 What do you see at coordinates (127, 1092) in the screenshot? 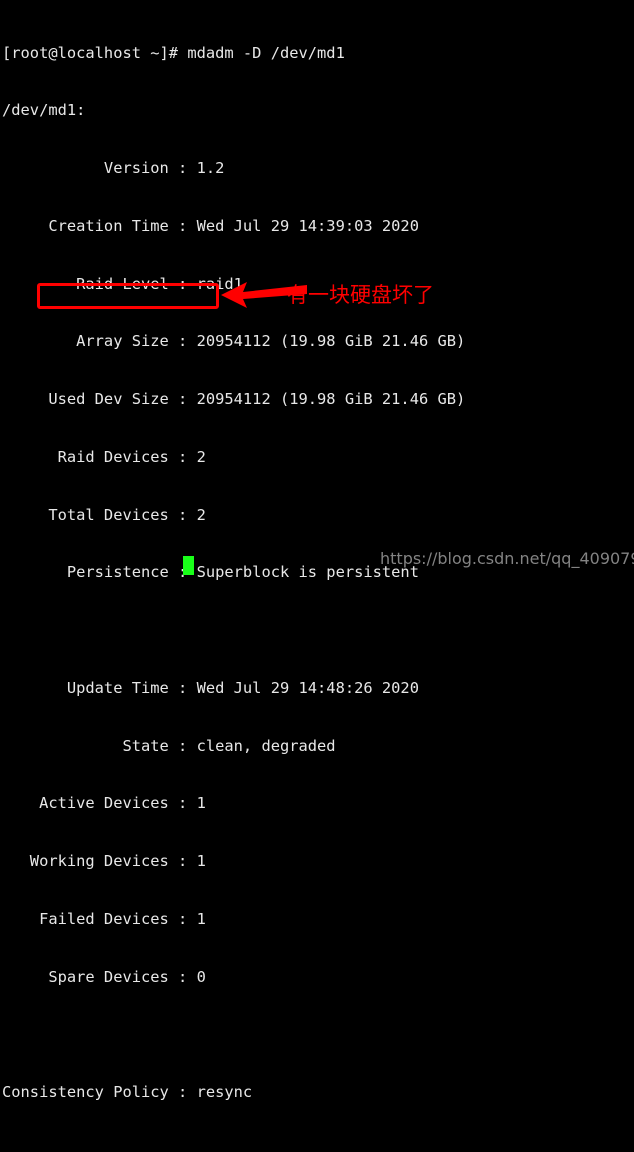
I see `terminal-line: Consistency Policy : resync` at bounding box center [127, 1092].